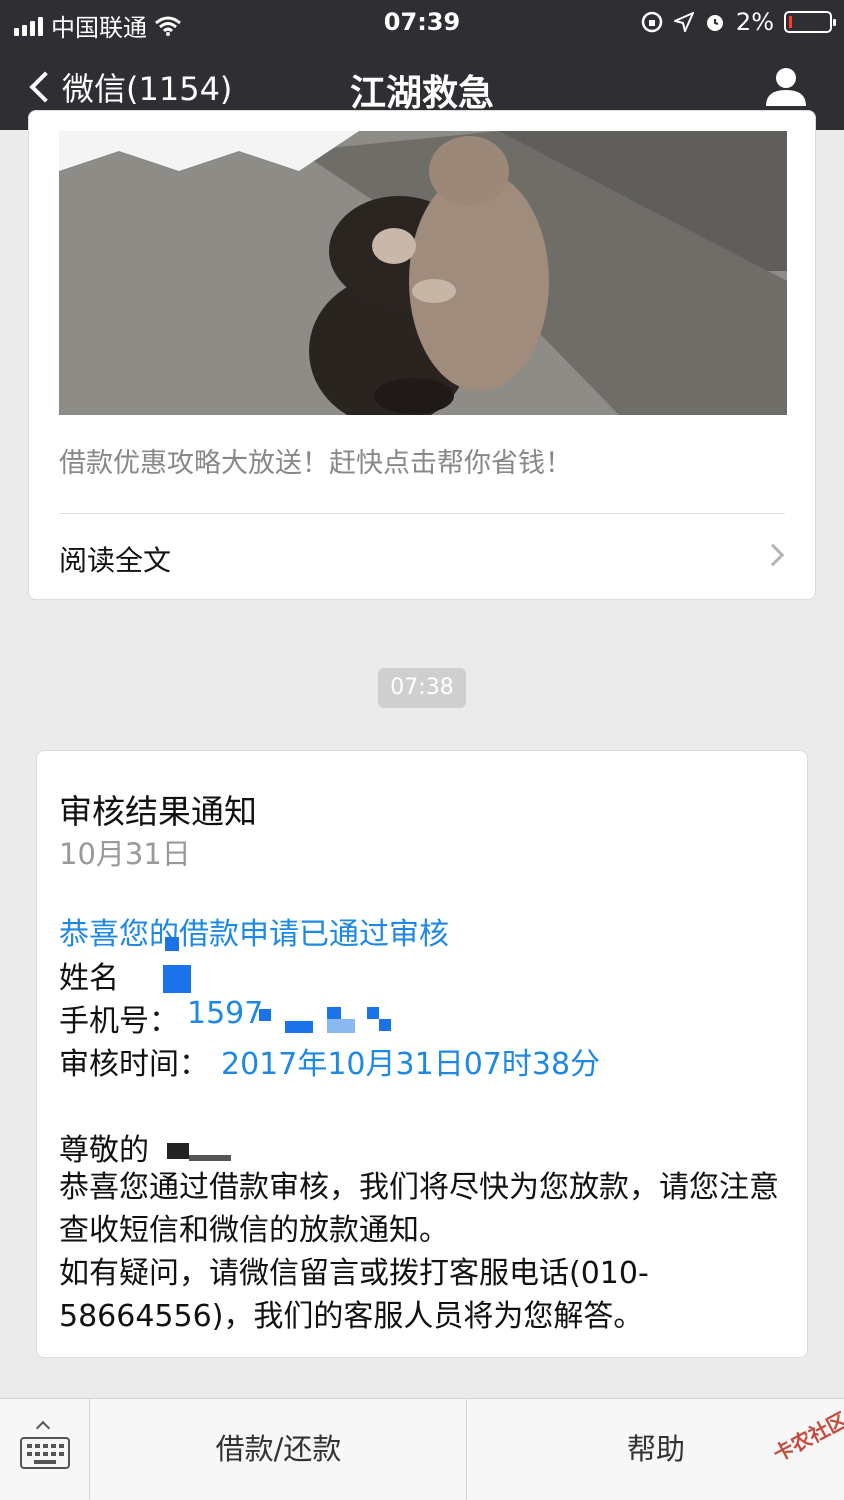  I want to click on keyboard-icon, so click(45, 1453).